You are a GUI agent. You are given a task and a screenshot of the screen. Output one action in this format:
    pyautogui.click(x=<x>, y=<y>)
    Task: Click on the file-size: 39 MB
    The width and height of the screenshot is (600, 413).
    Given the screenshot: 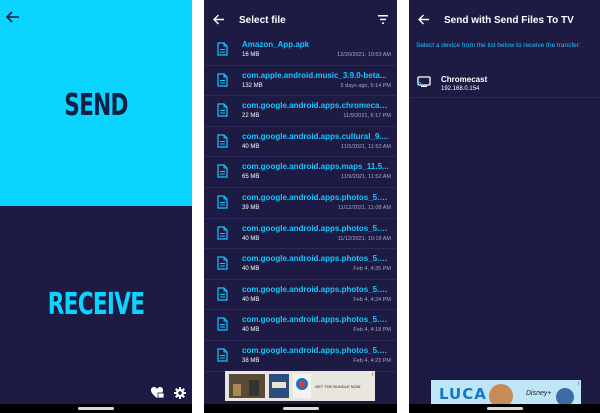 What is the action you would take?
    pyautogui.click(x=251, y=207)
    